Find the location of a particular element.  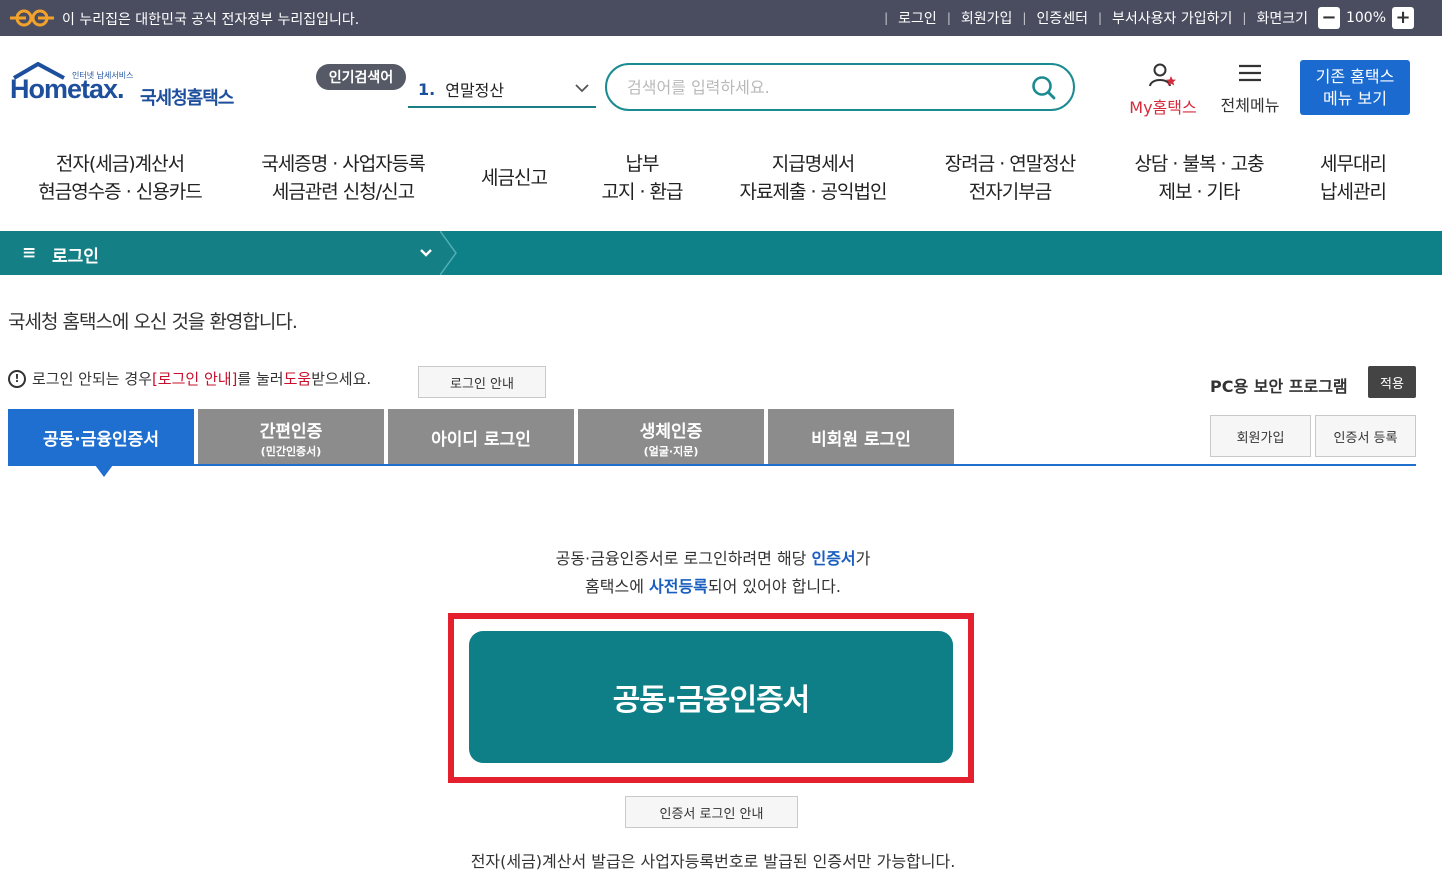

gov-notice: 이 누리집은 대한민국 공식 전자정부 누리집입니다. is located at coordinates (211, 20).